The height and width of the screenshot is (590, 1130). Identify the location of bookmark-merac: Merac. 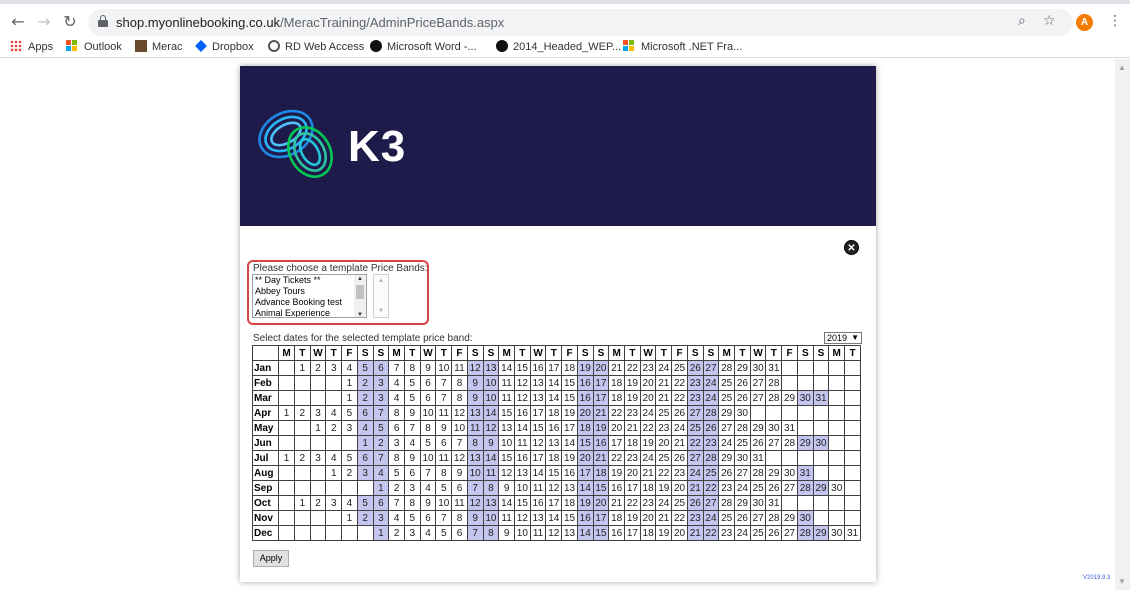
(159, 47).